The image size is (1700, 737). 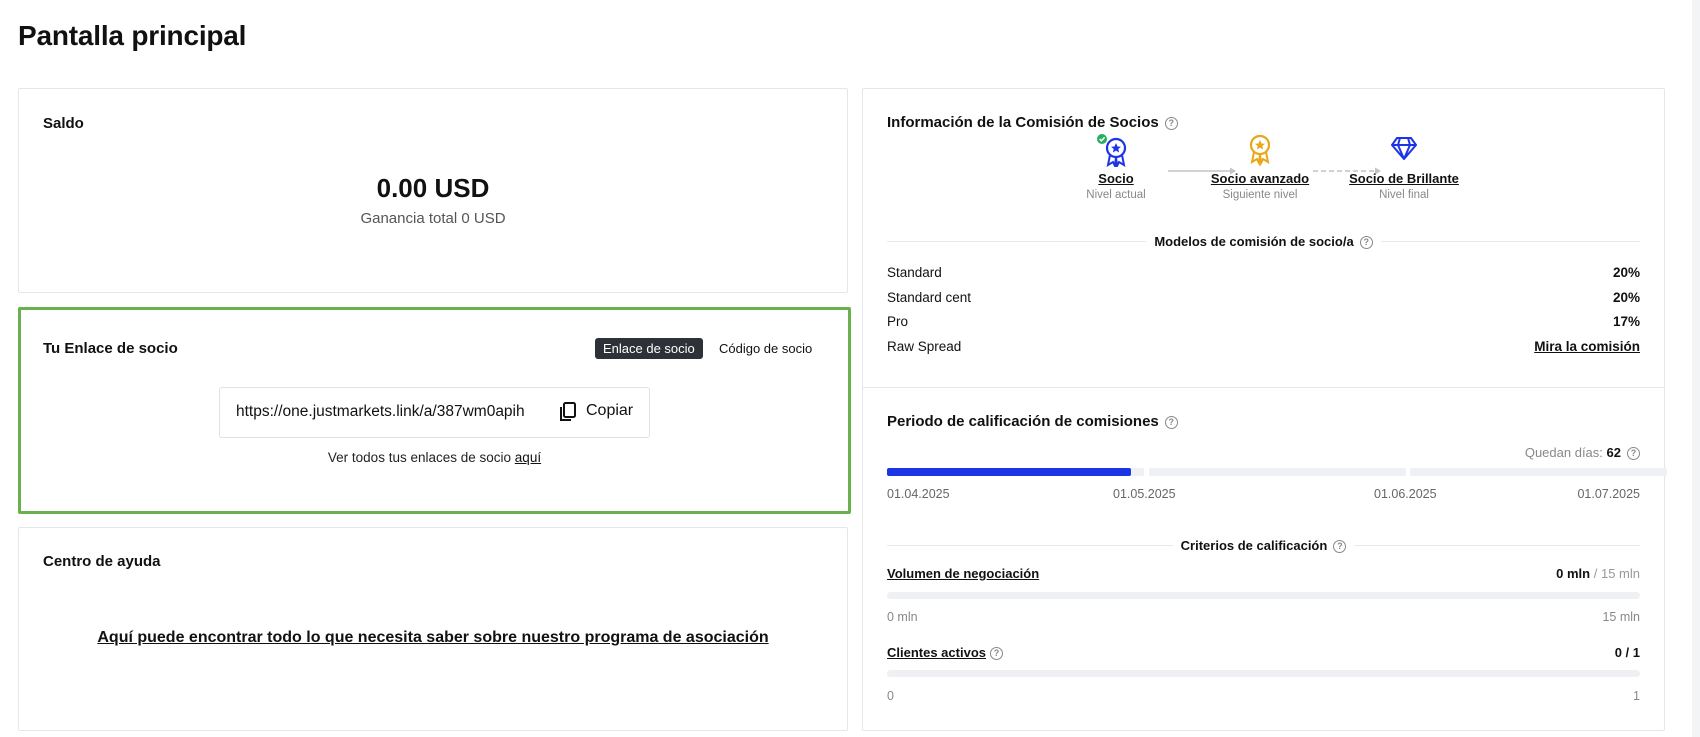 I want to click on level-advanced-status: Siguiente nivel, so click(x=1260, y=195).